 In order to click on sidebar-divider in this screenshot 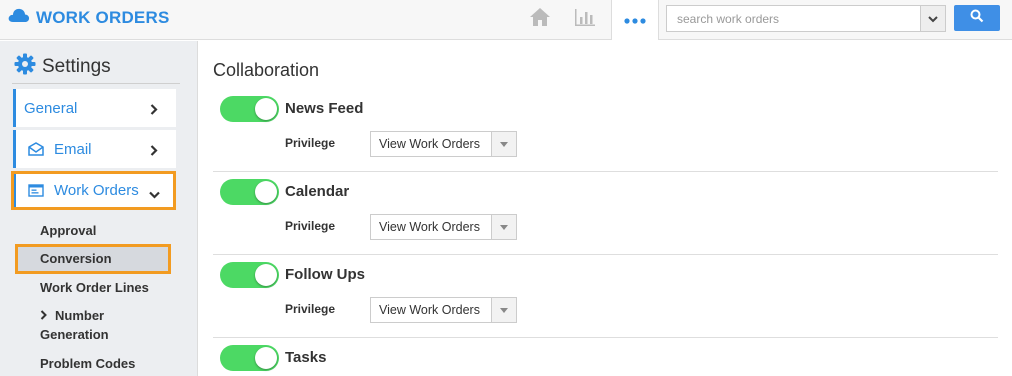, I will do `click(96, 83)`.